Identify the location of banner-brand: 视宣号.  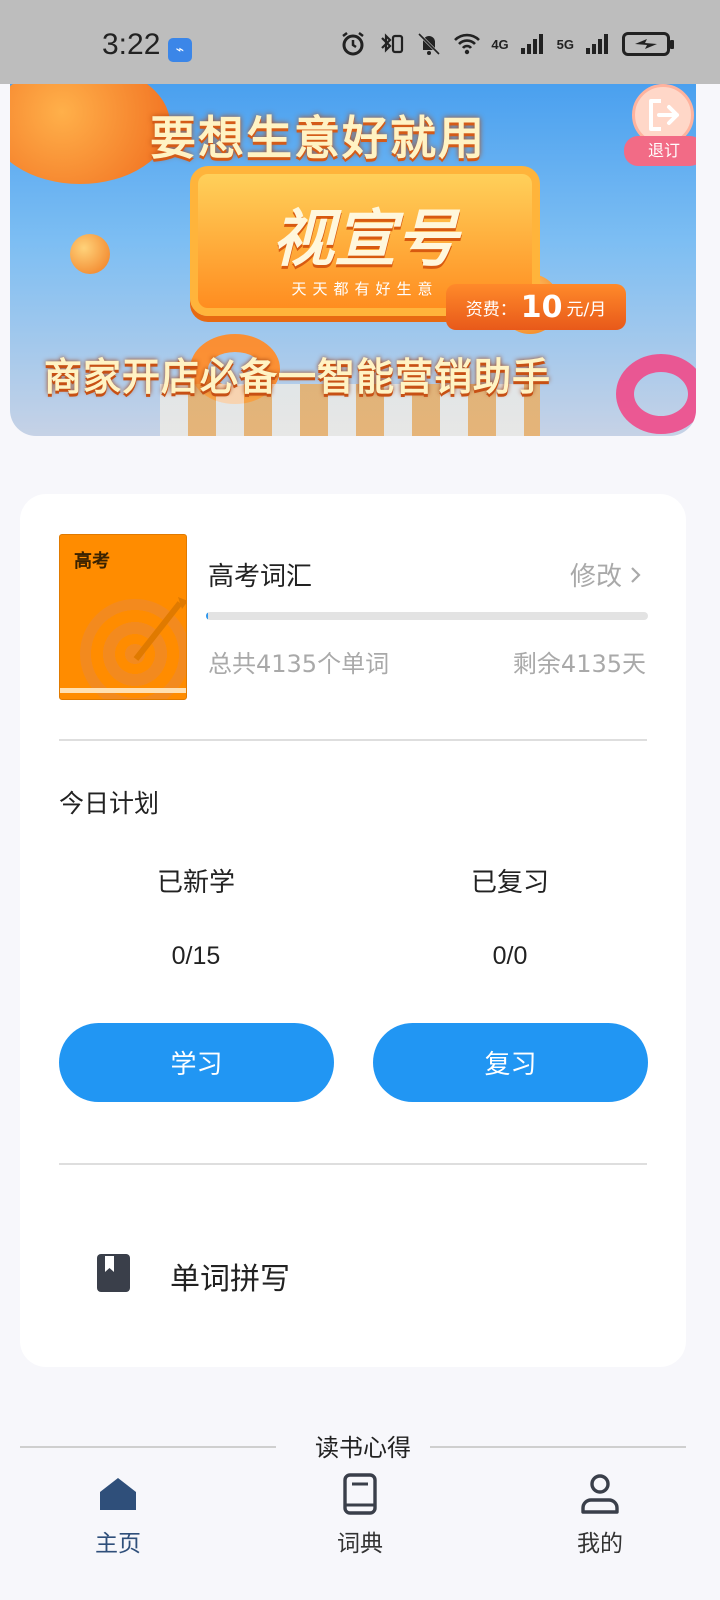
(364, 238).